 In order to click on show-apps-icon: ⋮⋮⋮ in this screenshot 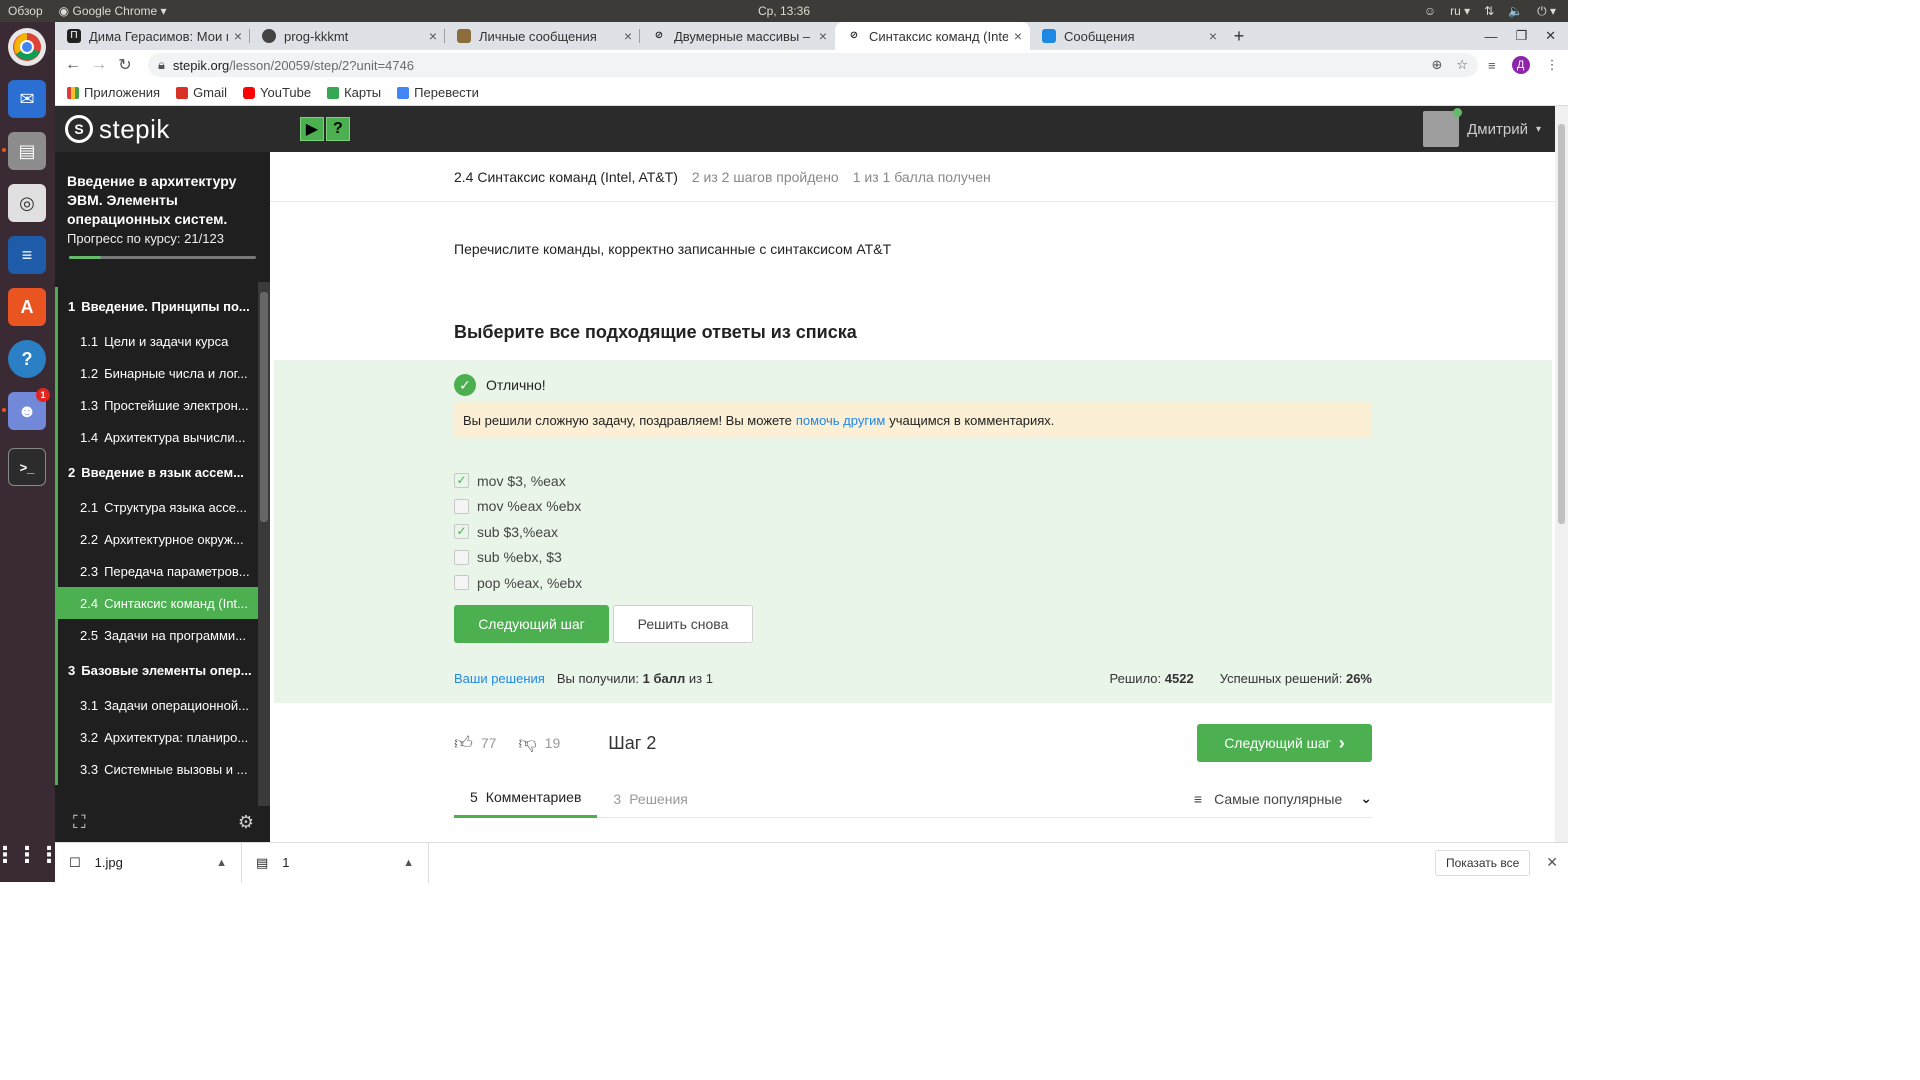, I will do `click(30, 855)`.